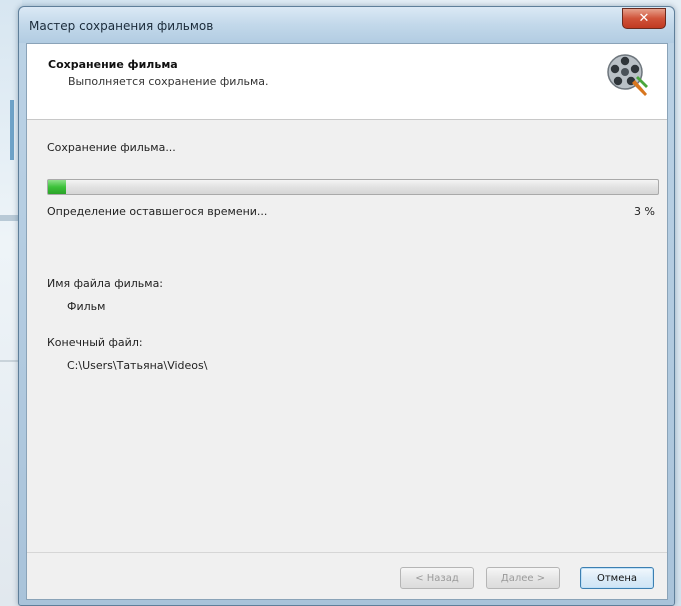  I want to click on progress-percent: 3 %, so click(644, 211).